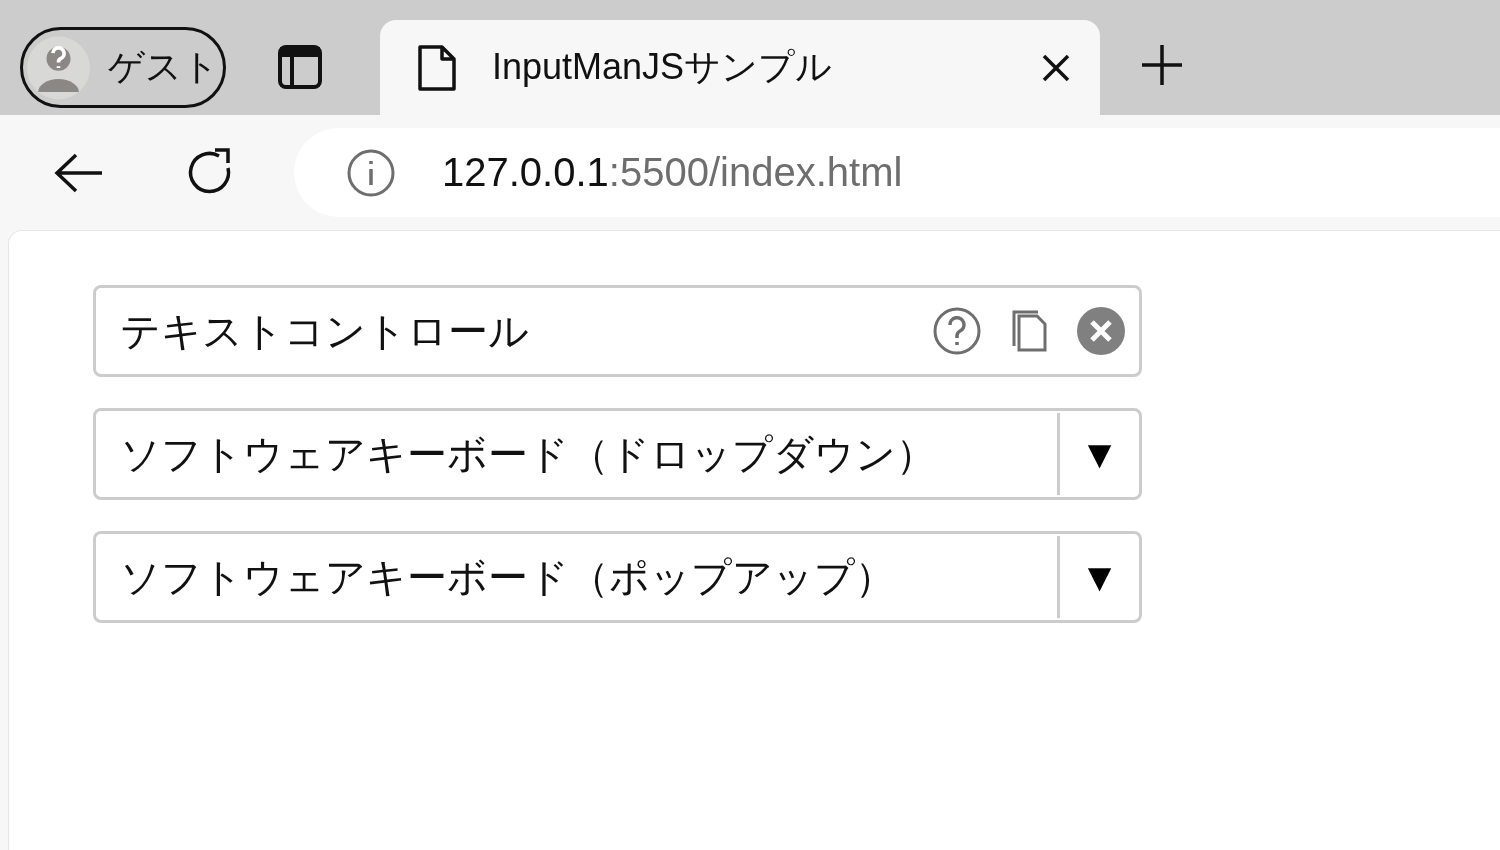 The height and width of the screenshot is (850, 1500). I want to click on url-host: 127.0.0.1, so click(525, 172).